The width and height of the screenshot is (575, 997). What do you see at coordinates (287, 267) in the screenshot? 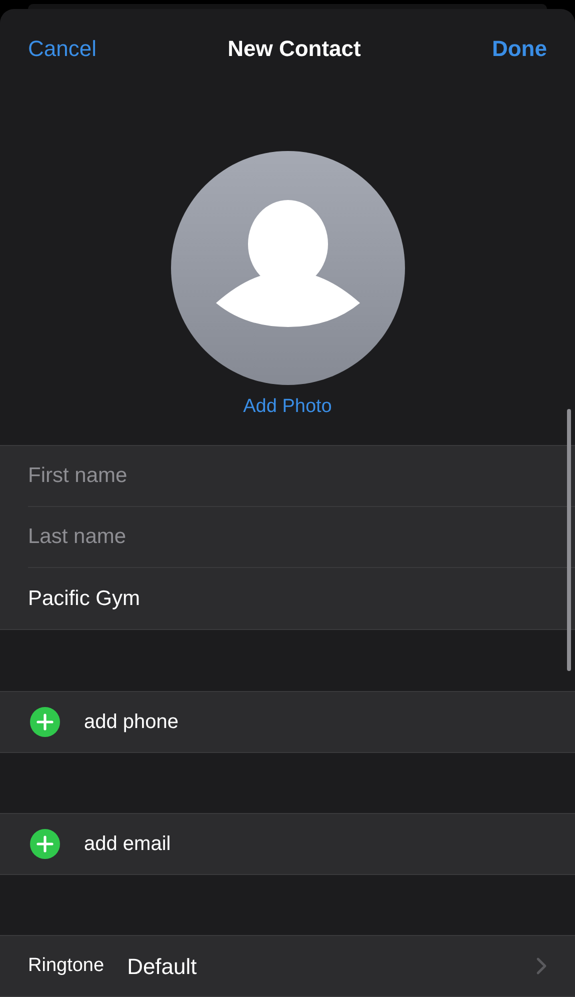
I see `avatar` at bounding box center [287, 267].